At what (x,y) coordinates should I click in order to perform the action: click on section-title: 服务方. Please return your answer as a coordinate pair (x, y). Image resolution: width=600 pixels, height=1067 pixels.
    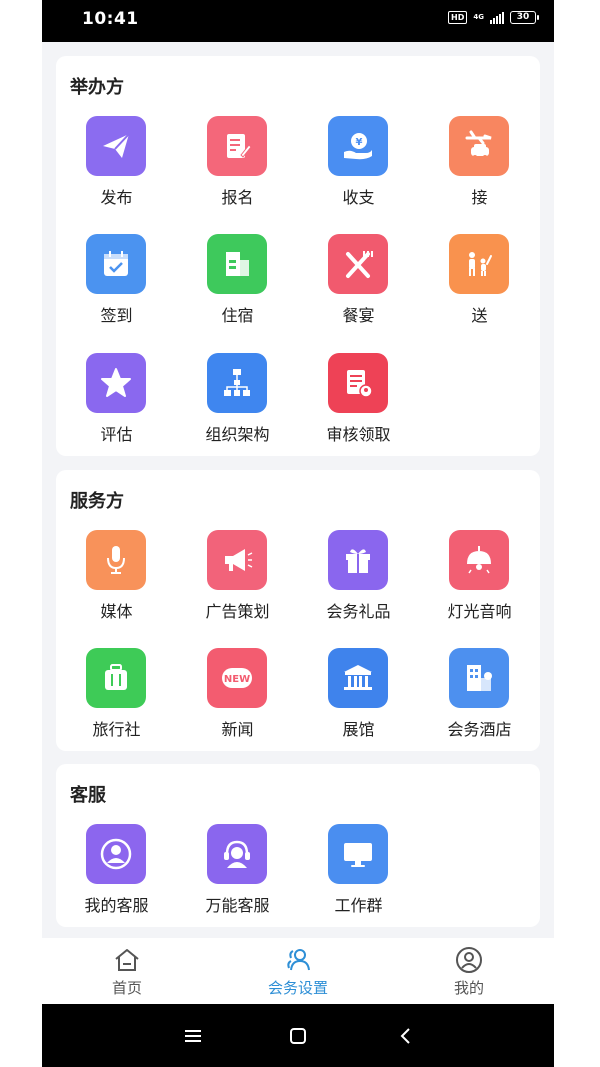
    Looking at the image, I should click on (97, 501).